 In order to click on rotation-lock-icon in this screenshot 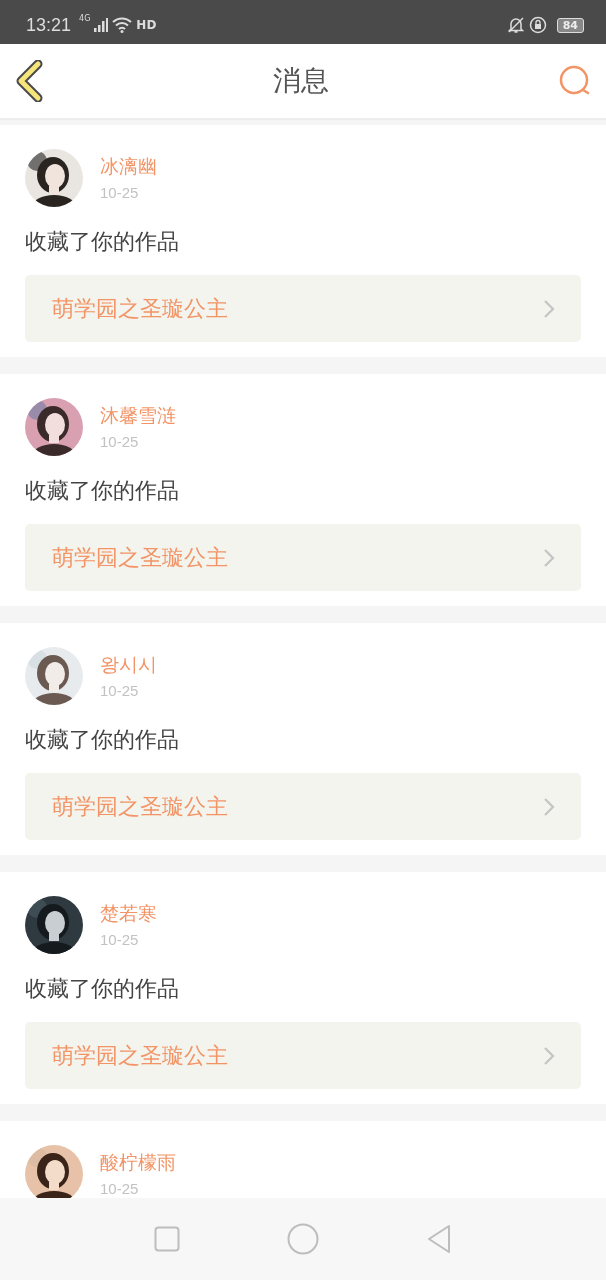, I will do `click(537, 25)`.